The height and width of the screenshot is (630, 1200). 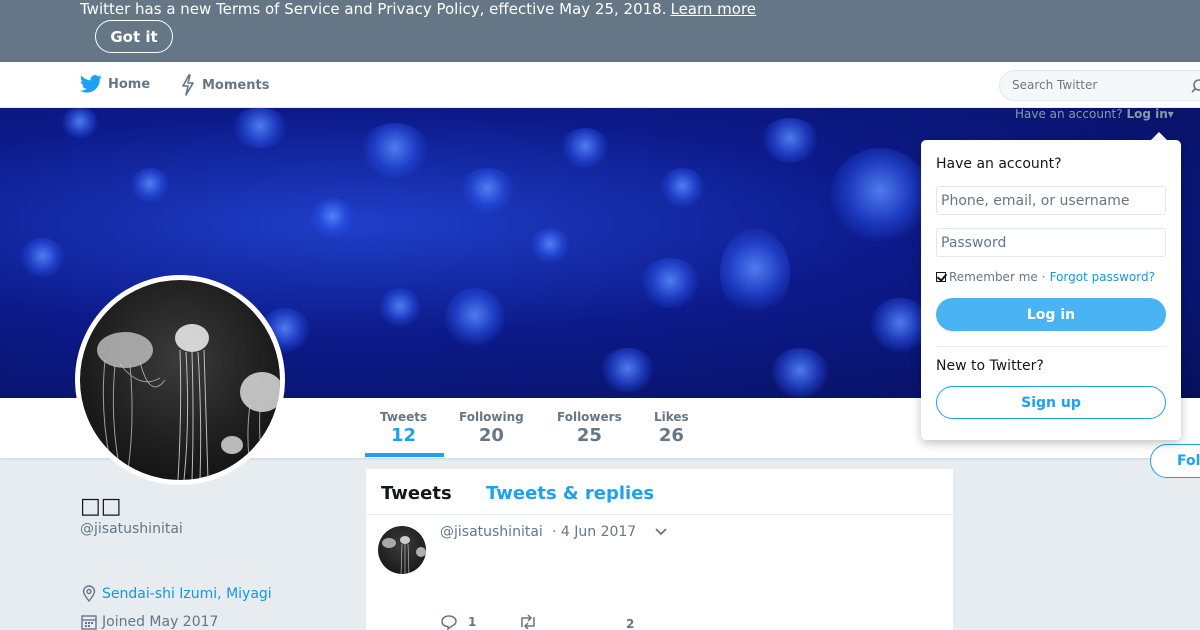 I want to click on stat-label: Followers, so click(x=589, y=417).